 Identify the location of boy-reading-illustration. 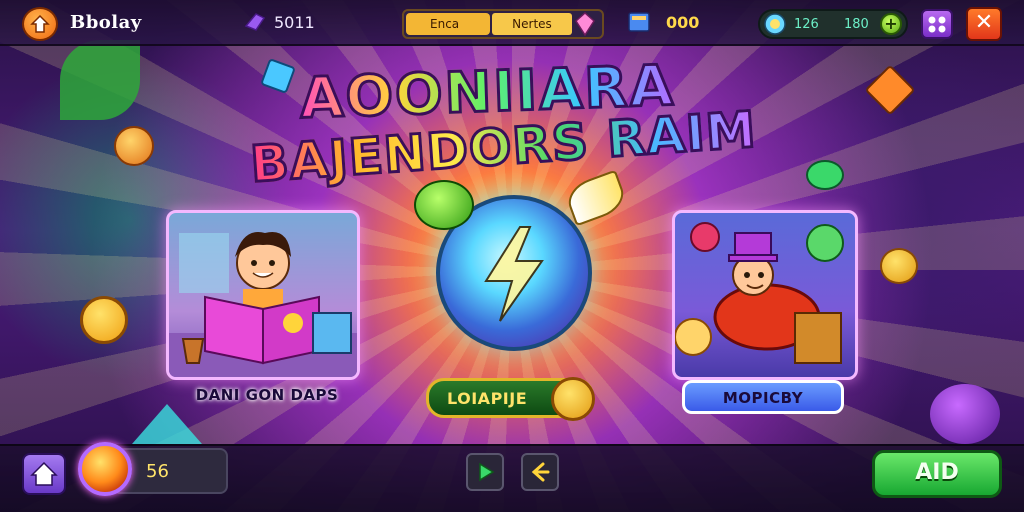
(263, 304).